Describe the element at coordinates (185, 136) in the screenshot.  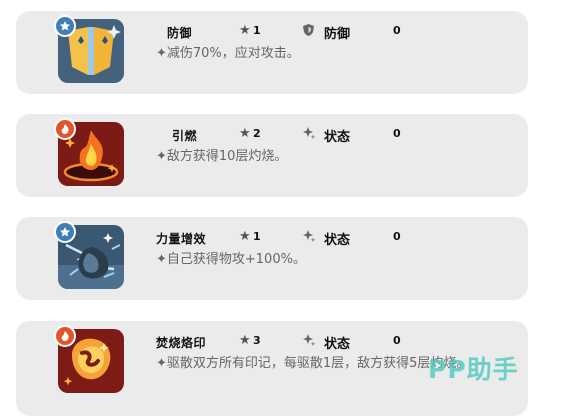
I see `skill-name: 引燃` at that location.